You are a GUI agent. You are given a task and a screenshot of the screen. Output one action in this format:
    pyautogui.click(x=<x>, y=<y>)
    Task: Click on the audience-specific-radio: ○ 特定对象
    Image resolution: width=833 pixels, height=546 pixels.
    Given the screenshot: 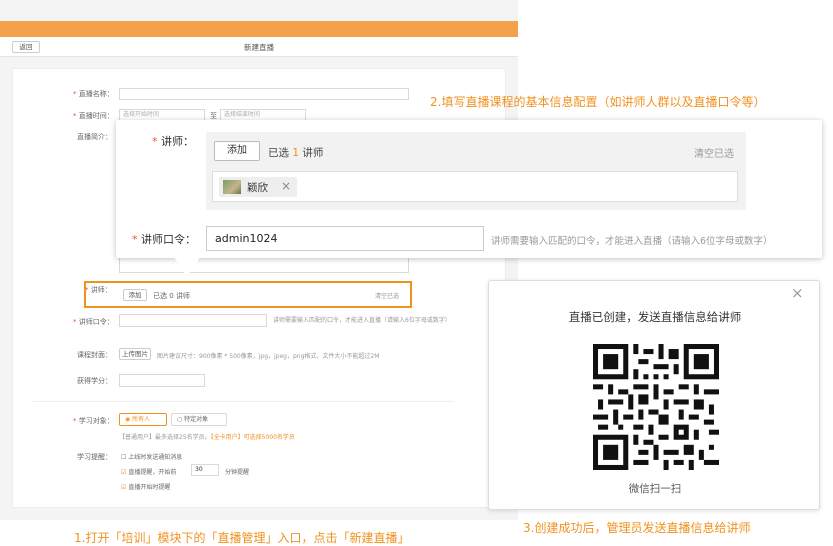 What is the action you would take?
    pyautogui.click(x=199, y=419)
    